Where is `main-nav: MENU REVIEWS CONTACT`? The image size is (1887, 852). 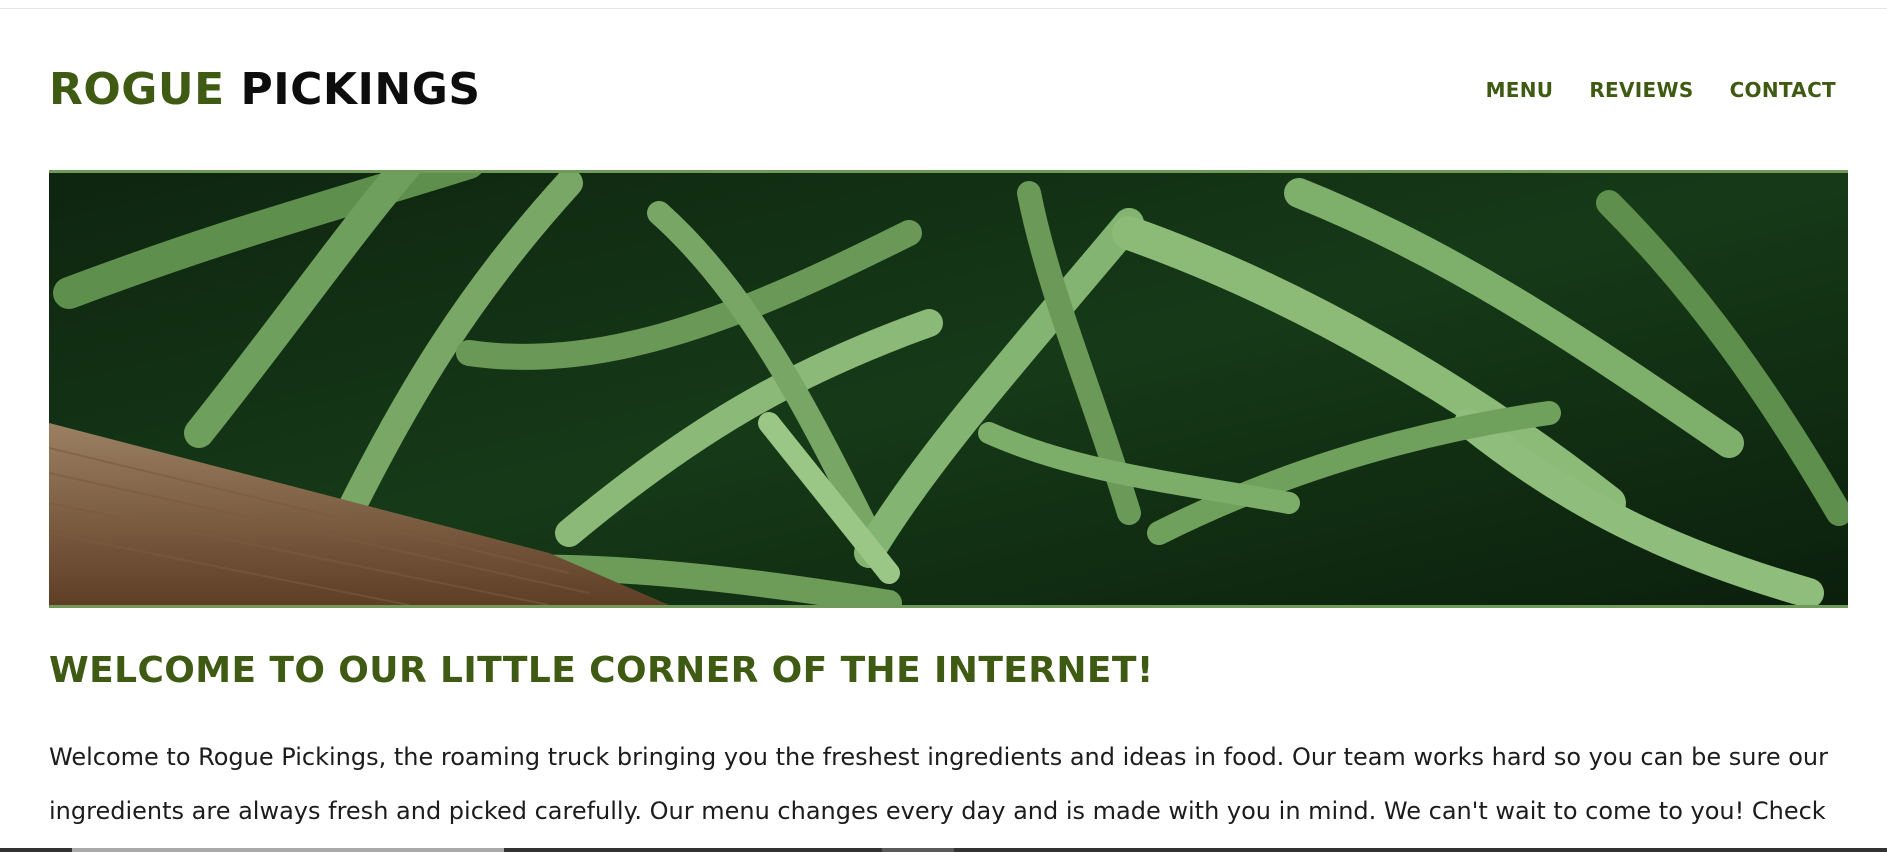
main-nav: MENU REVIEWS CONTACT is located at coordinates (1661, 90).